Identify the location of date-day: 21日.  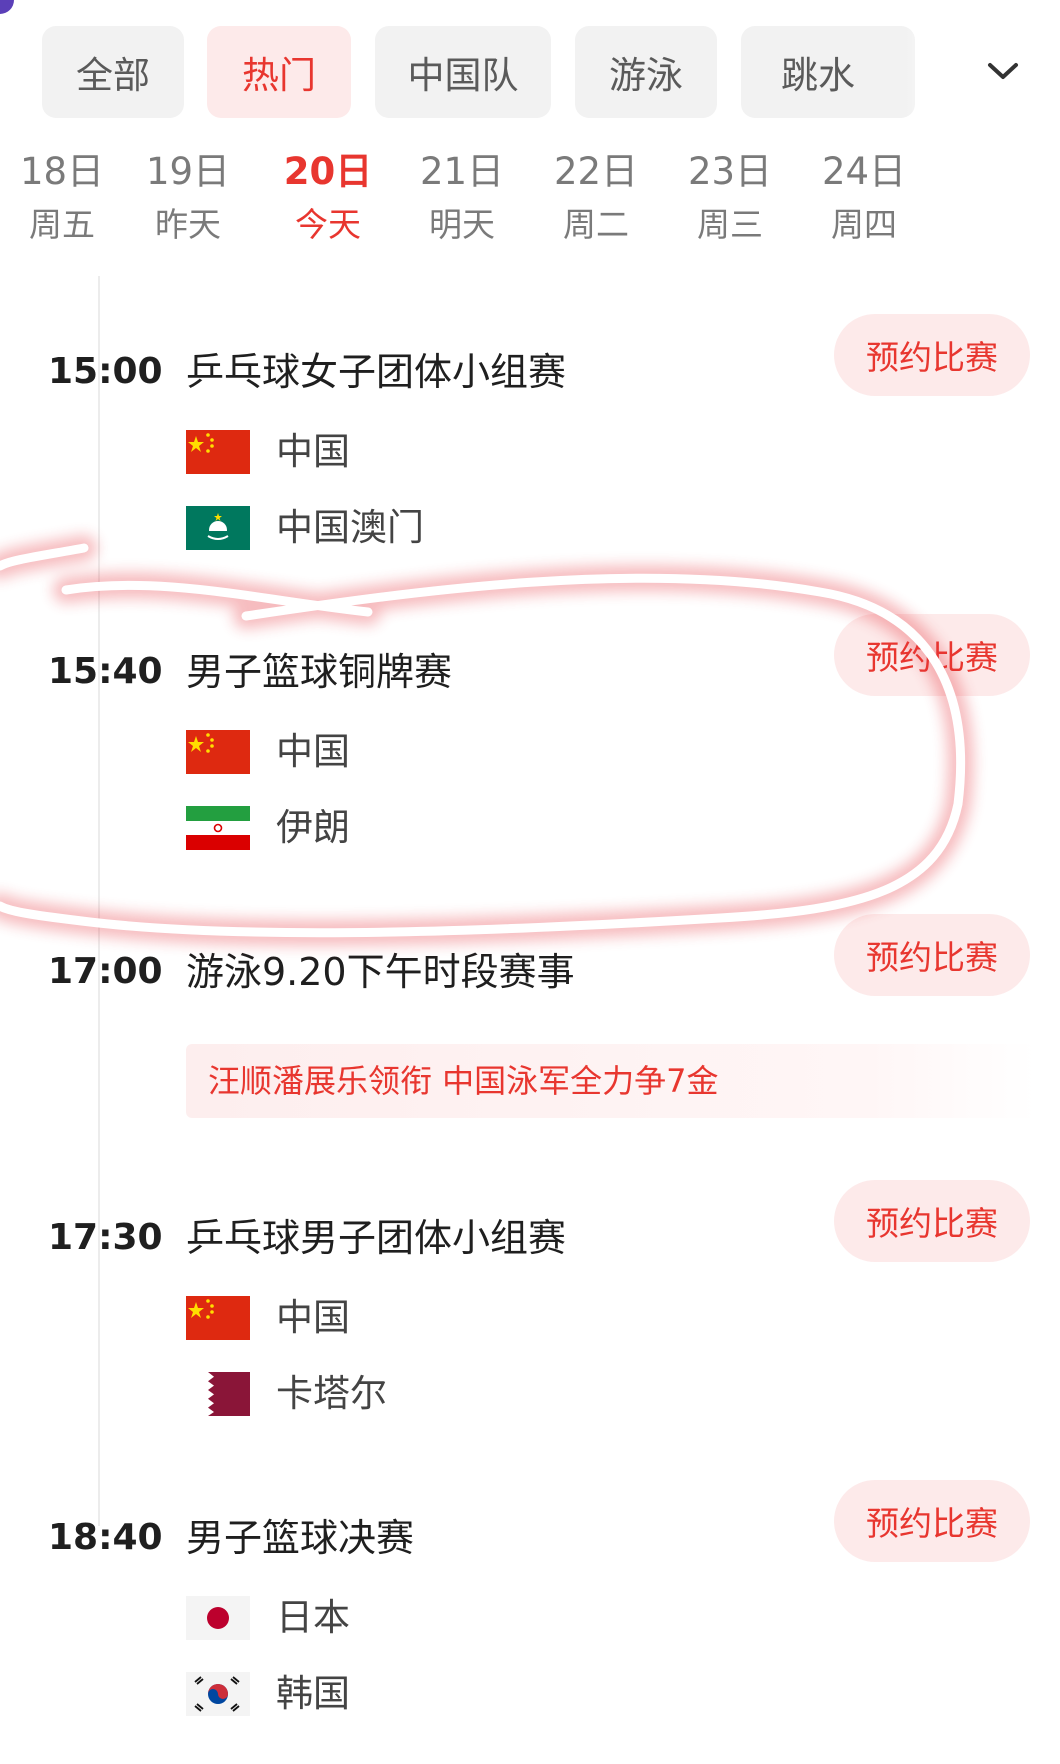
(462, 171).